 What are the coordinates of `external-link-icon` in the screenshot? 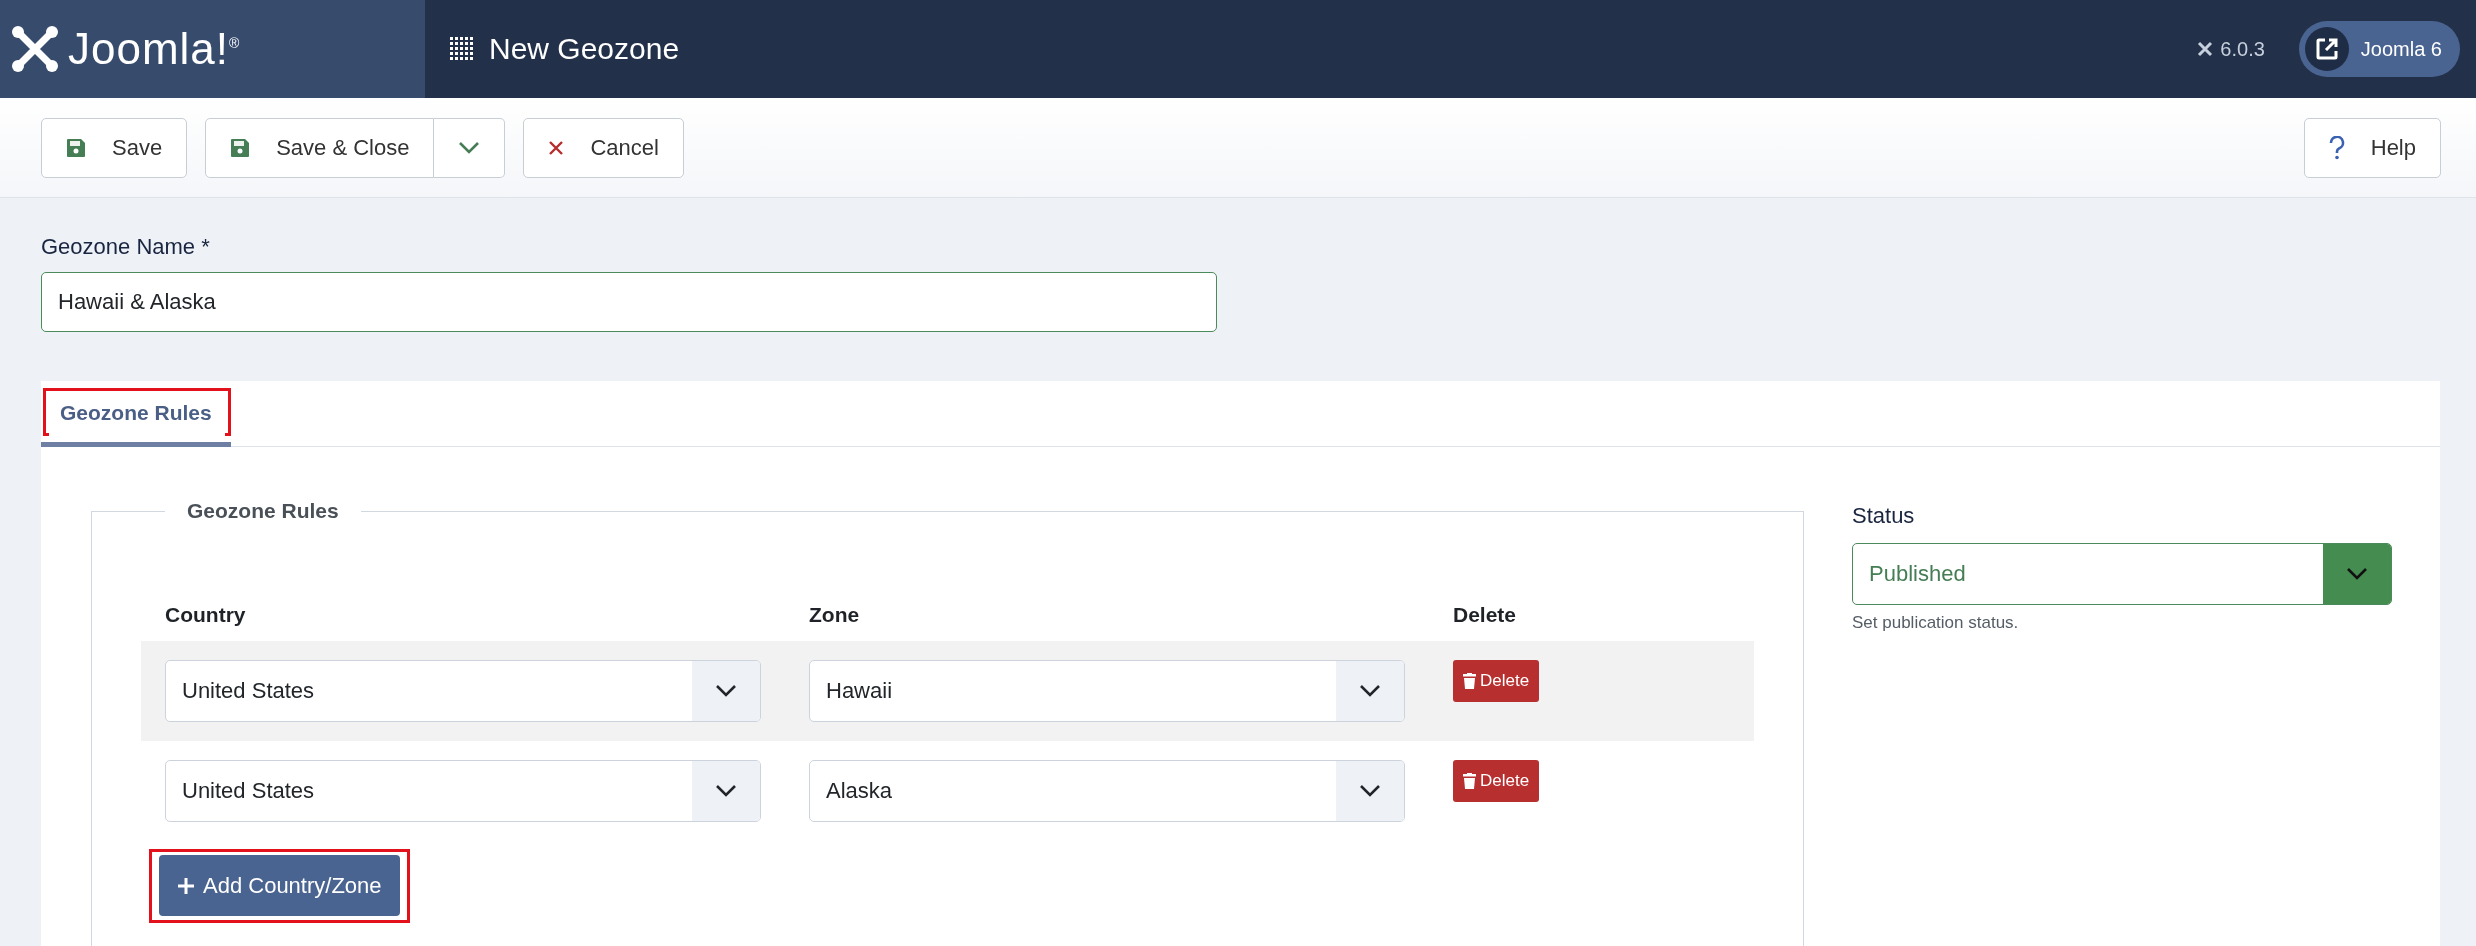 It's located at (2326, 49).